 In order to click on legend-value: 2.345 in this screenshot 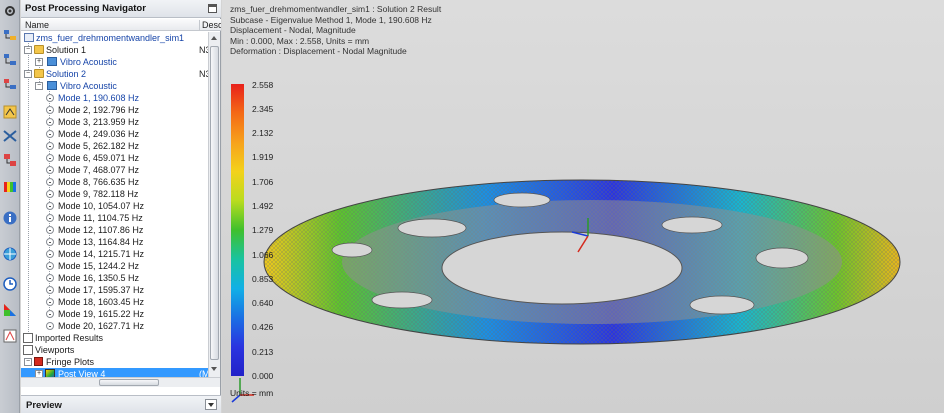, I will do `click(263, 109)`.